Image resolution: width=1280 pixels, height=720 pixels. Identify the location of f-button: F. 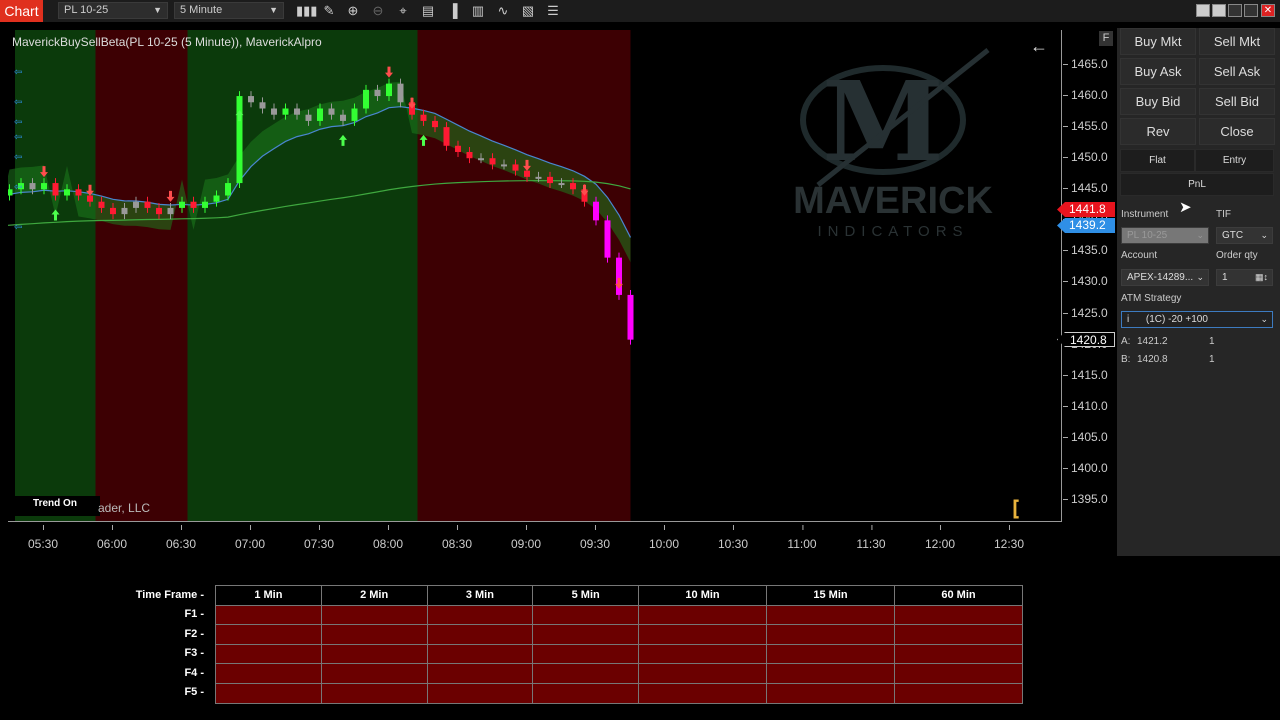
(1106, 38).